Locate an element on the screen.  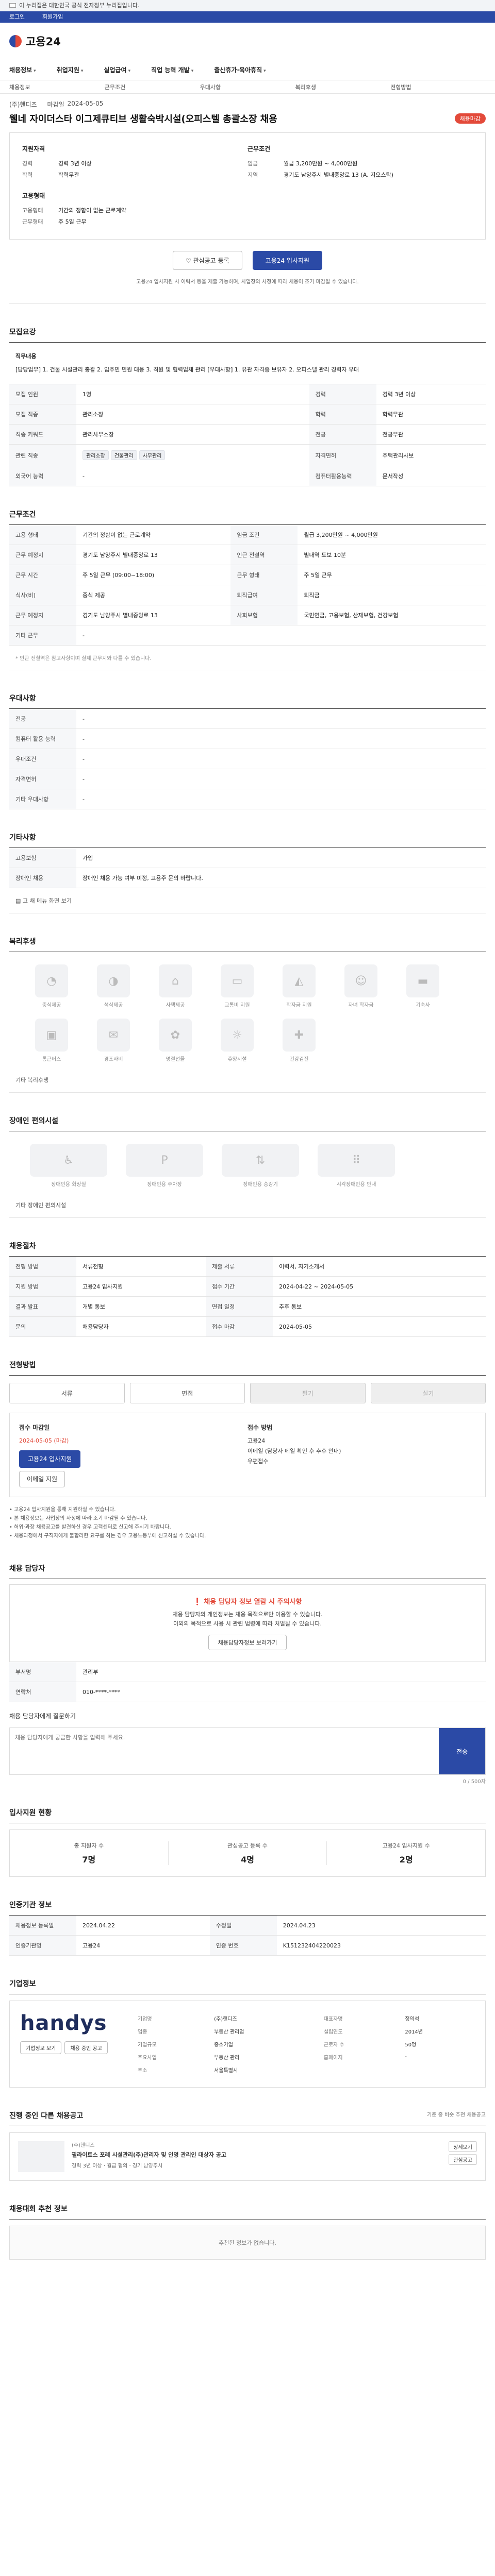
gnb-item-training: 직업 능력 개발 ▾ is located at coordinates (172, 69).